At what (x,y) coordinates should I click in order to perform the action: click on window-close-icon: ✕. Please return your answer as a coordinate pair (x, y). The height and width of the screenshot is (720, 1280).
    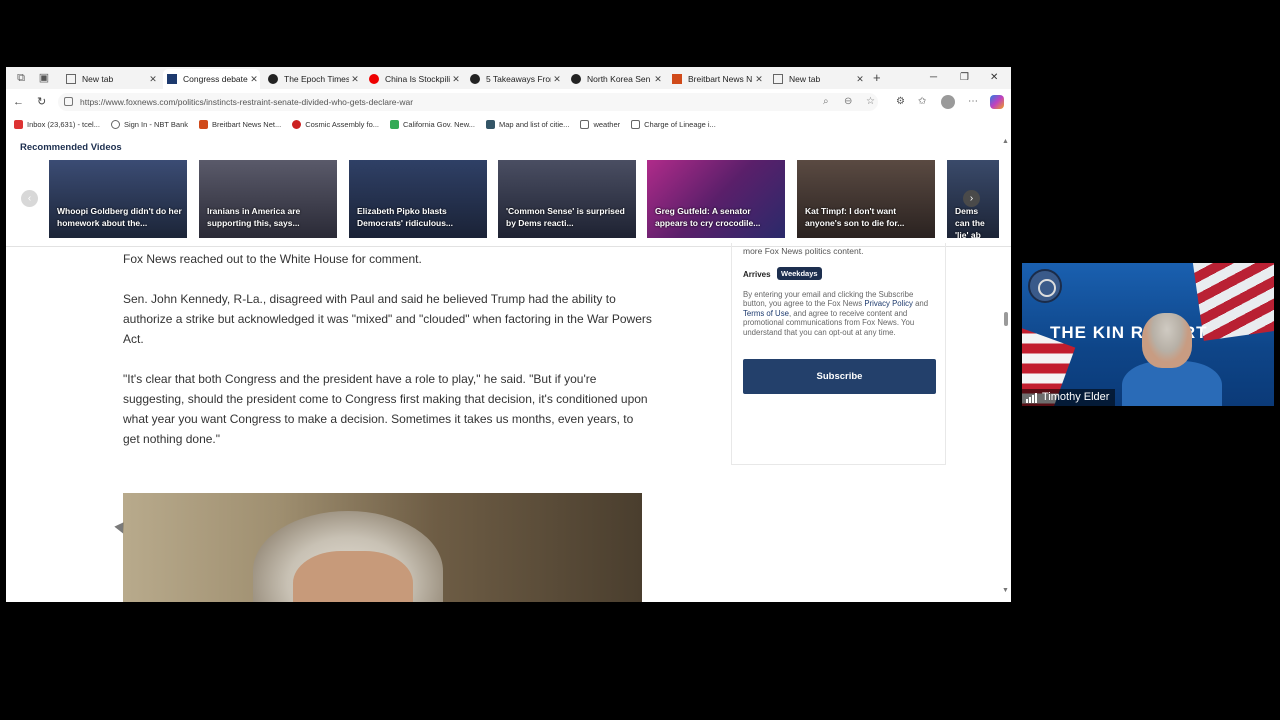
    Looking at the image, I should click on (994, 78).